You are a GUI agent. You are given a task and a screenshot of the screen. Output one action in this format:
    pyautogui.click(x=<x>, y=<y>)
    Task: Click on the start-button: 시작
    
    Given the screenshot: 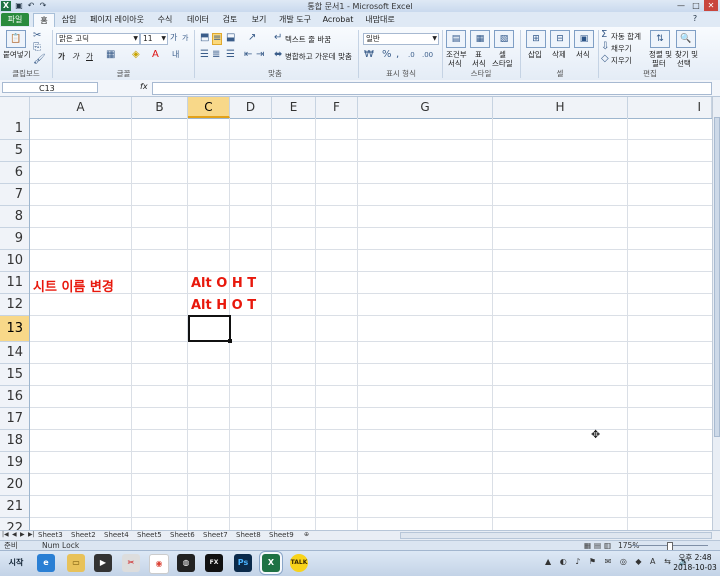 What is the action you would take?
    pyautogui.click(x=16, y=563)
    